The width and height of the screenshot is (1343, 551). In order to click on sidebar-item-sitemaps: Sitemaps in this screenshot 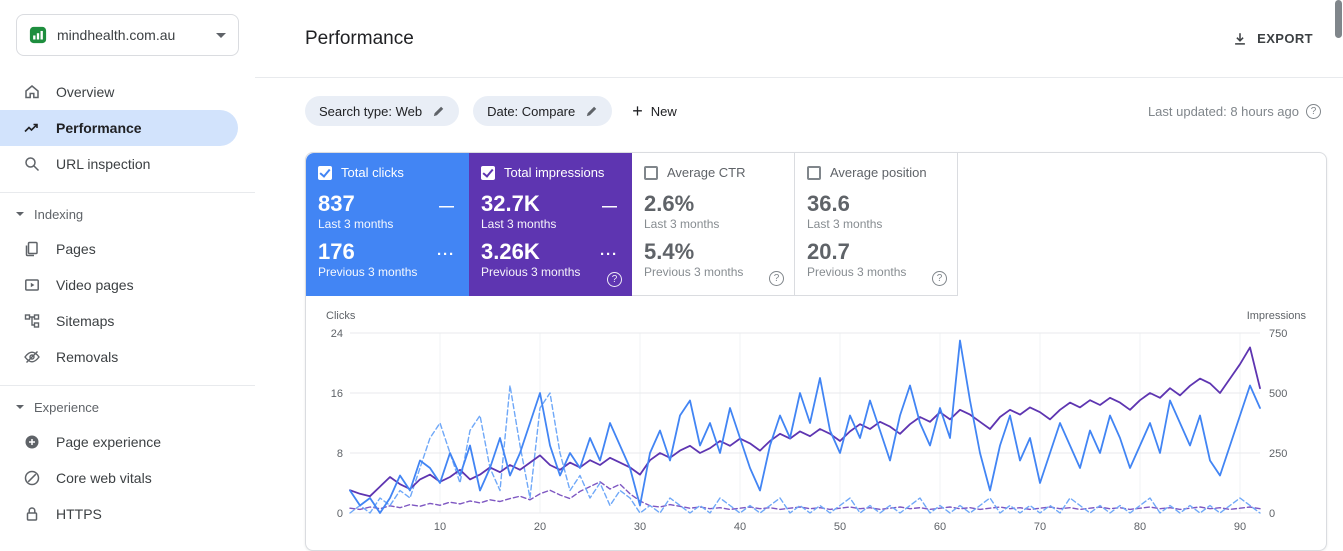, I will do `click(119, 321)`.